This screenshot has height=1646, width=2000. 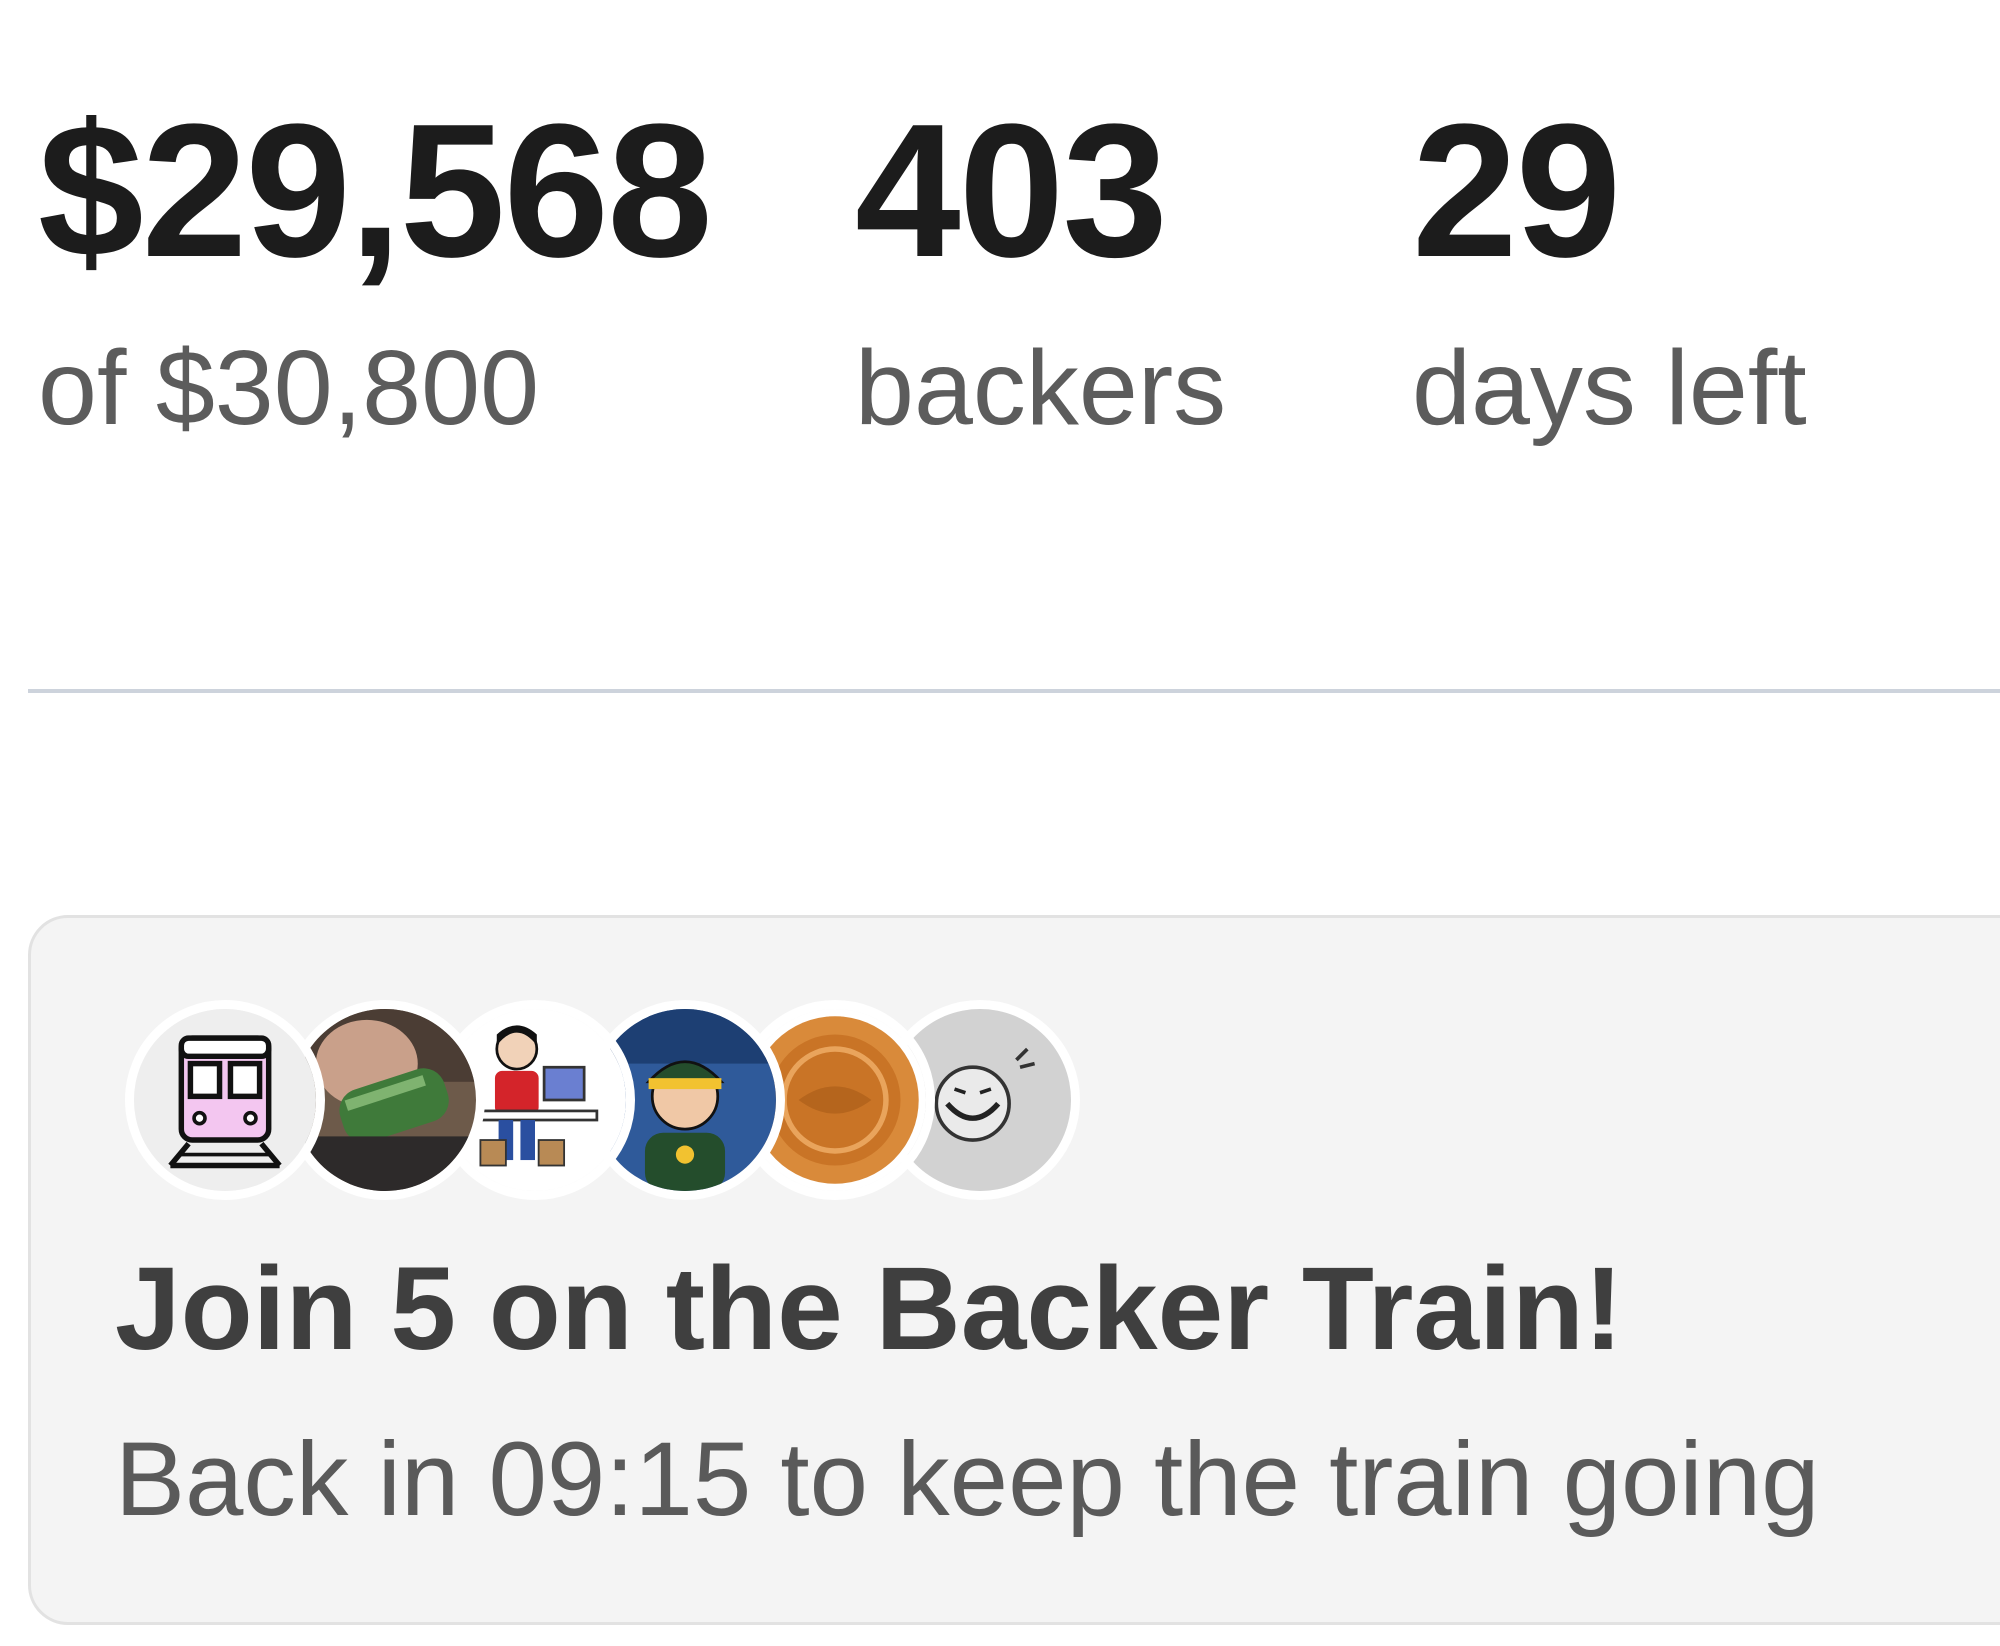 I want to click on pledged-goal: of $30,800, so click(x=289, y=388).